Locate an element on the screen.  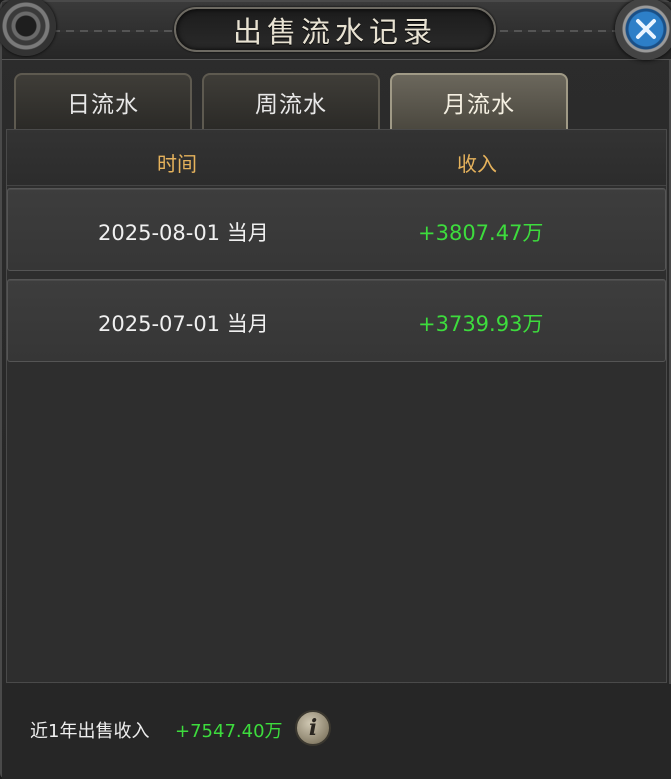
info-icon: i is located at coordinates (313, 728).